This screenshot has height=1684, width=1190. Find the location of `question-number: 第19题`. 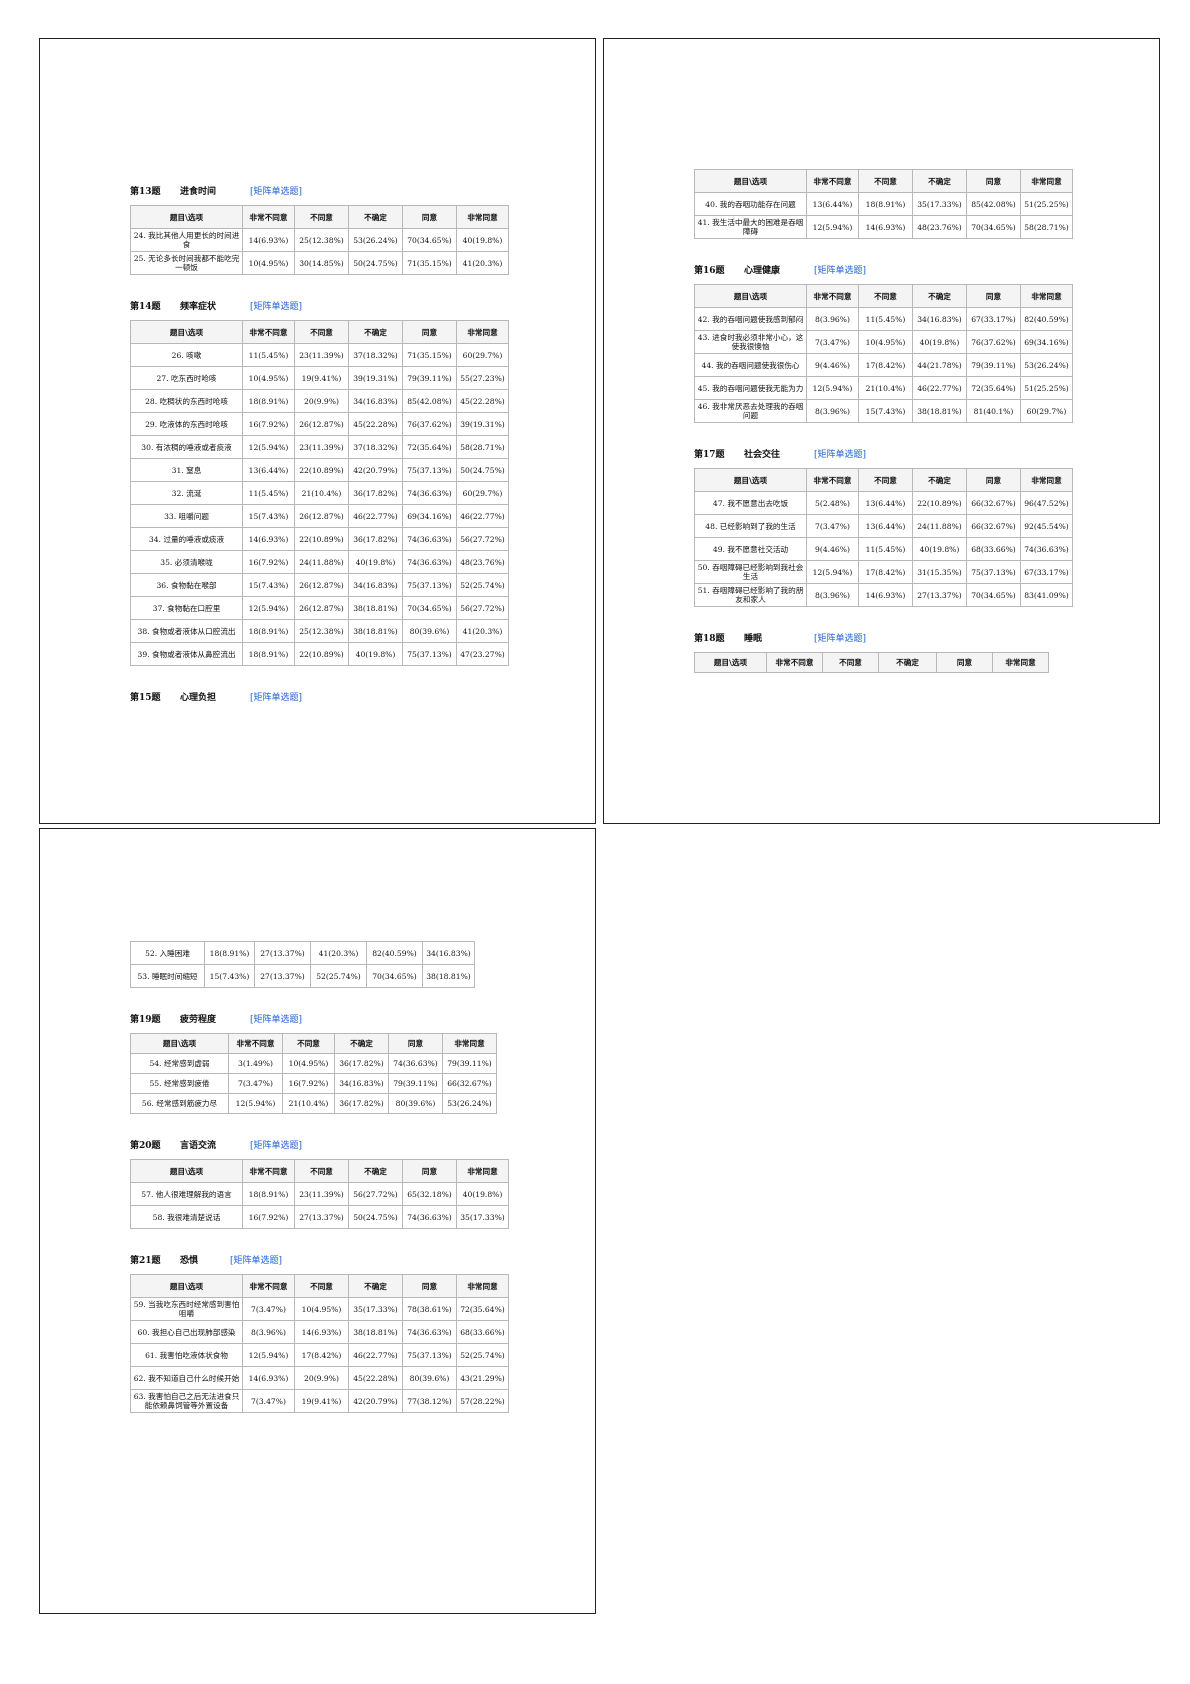

question-number: 第19题 is located at coordinates (145, 1020).